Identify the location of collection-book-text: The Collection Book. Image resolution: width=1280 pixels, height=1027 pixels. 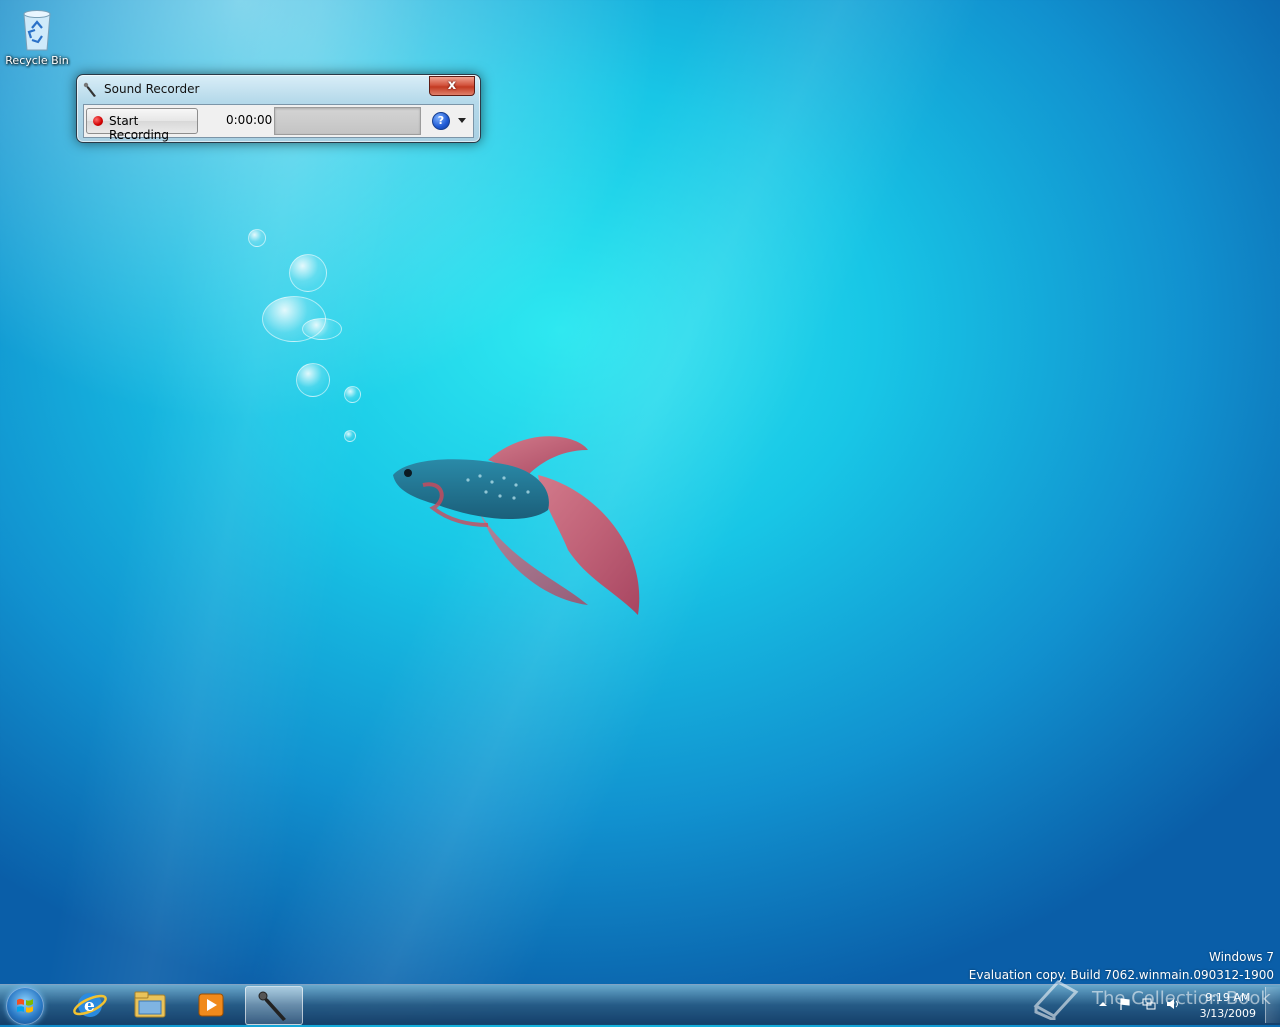
(1181, 998).